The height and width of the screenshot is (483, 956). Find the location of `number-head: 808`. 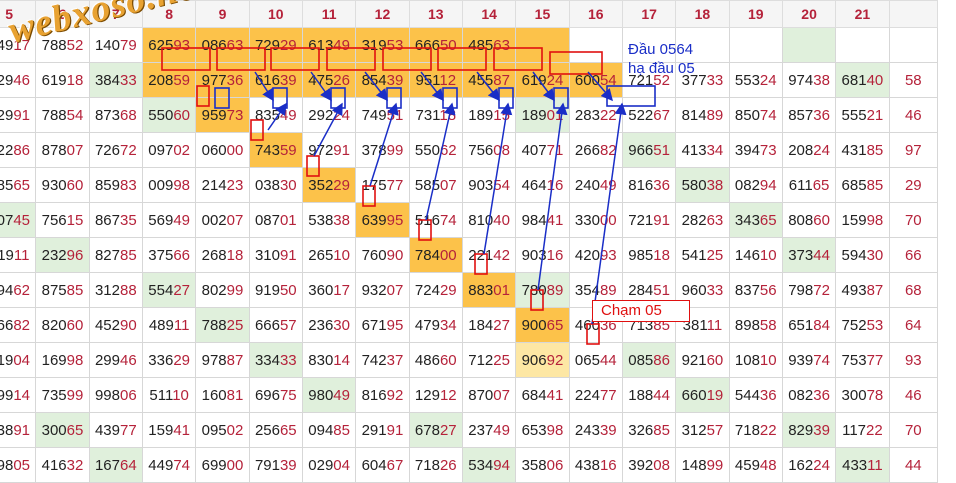

number-head: 808 is located at coordinates (801, 220).